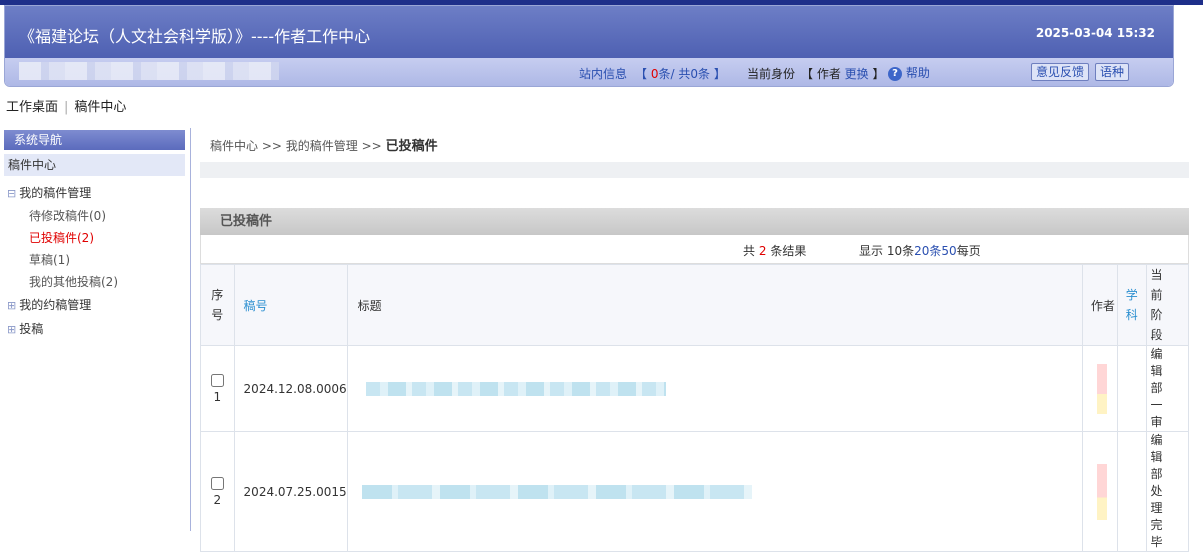 The height and width of the screenshot is (552, 1203). I want to click on table-row: 1 2024.12.08.0006 编辑部一审, so click(695, 388).